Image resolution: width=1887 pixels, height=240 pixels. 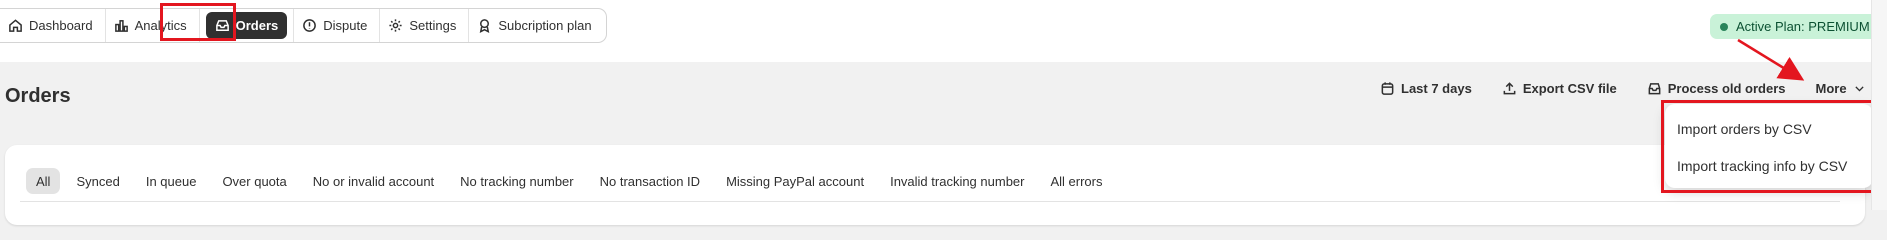 What do you see at coordinates (1436, 88) in the screenshot?
I see `date-range-label: Last 7 days` at bounding box center [1436, 88].